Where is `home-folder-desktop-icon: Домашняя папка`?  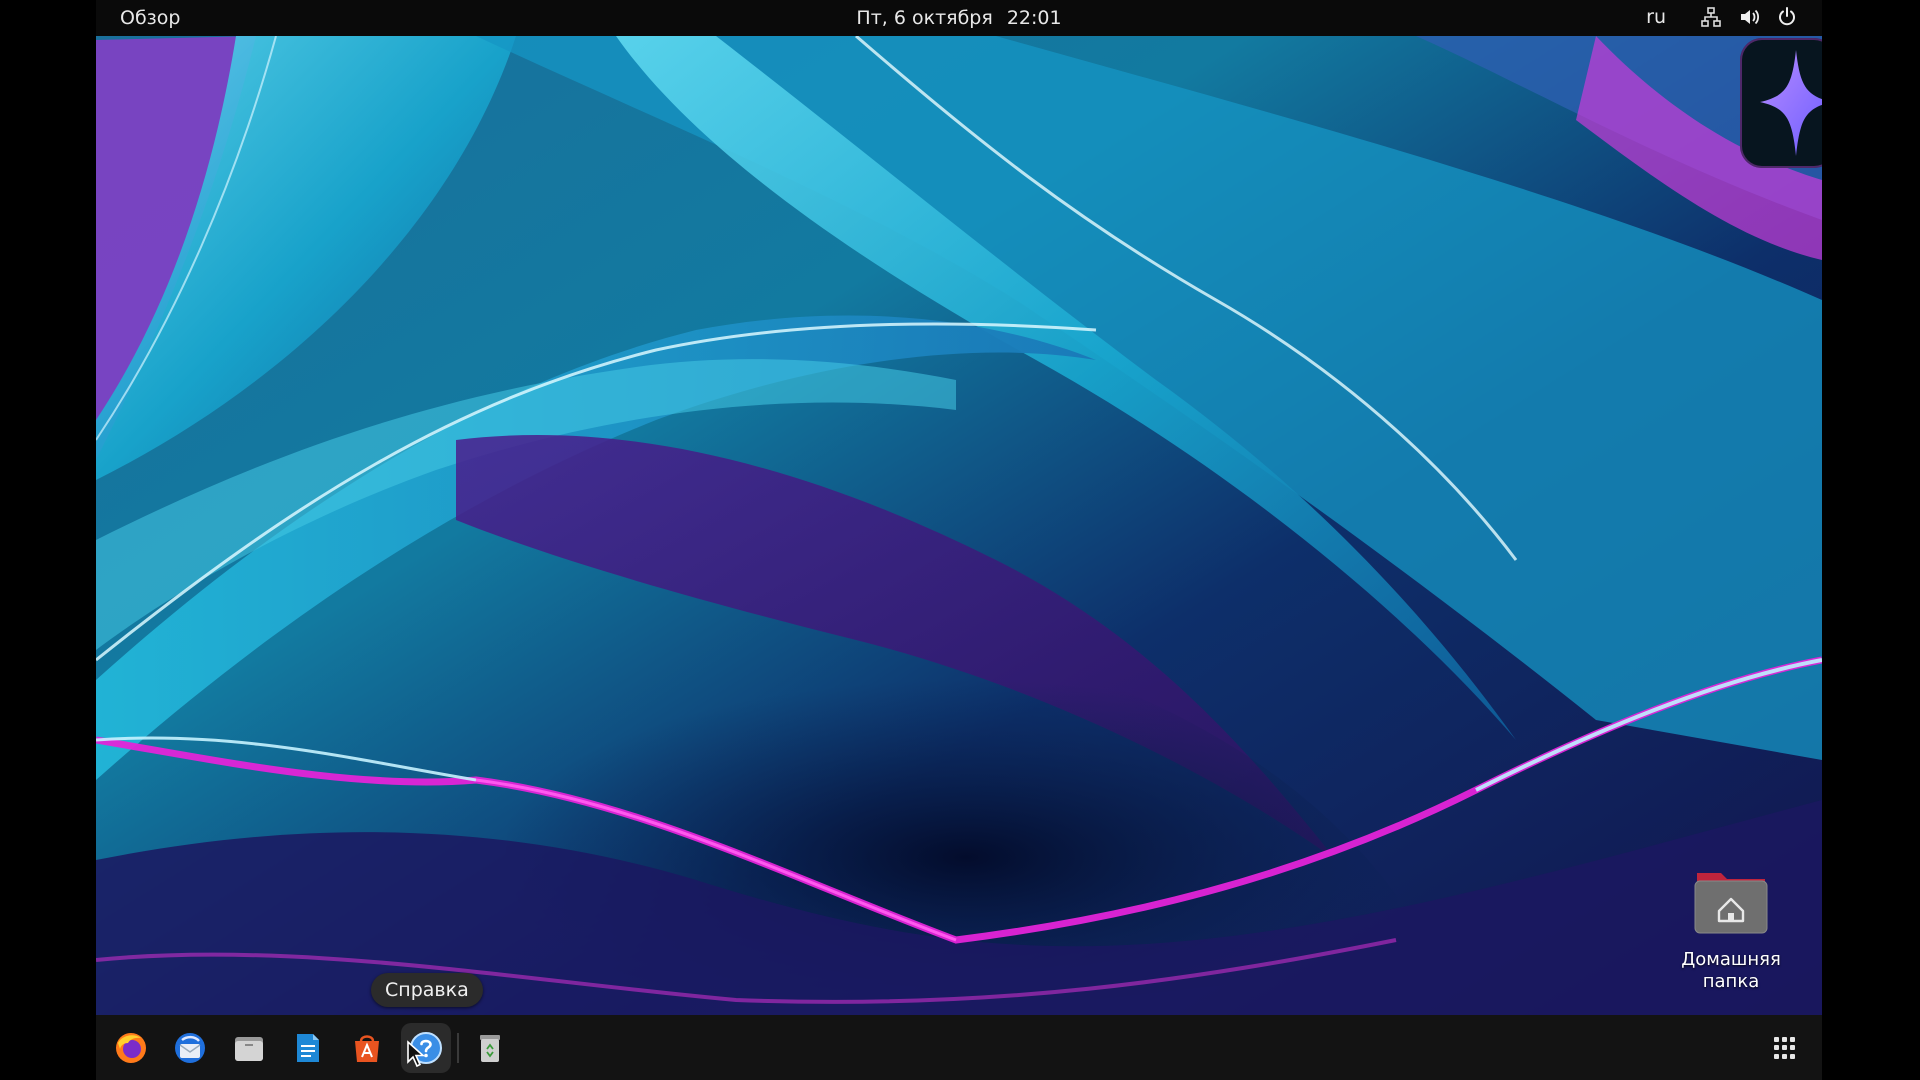
home-folder-desktop-icon: Домашняя папка is located at coordinates (1731, 930).